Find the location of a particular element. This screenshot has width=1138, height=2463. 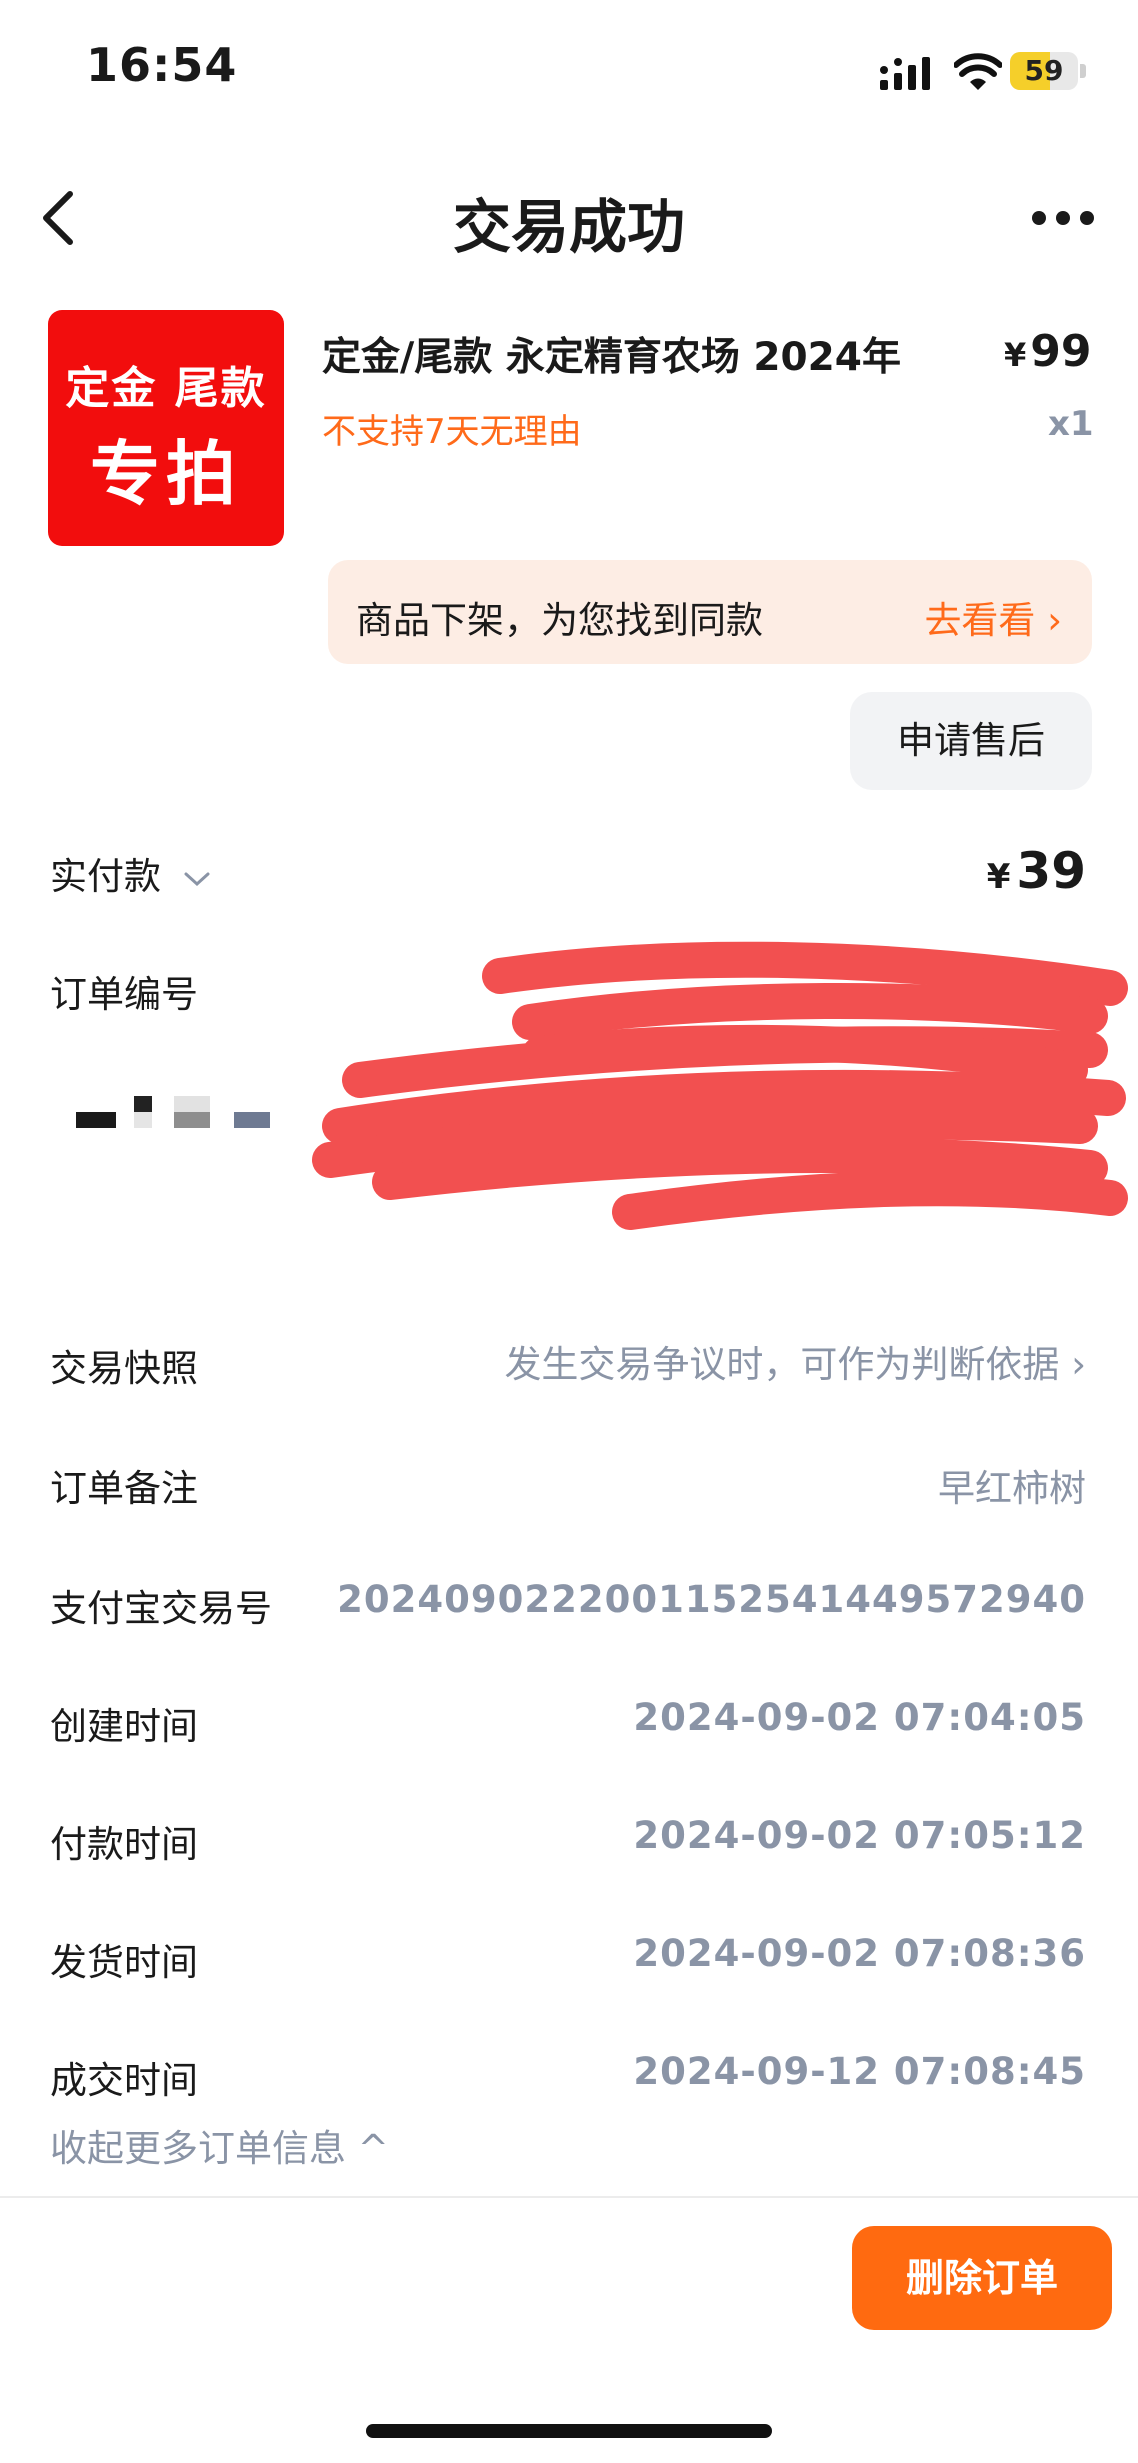

blurred-order-number is located at coordinates (173, 1112).